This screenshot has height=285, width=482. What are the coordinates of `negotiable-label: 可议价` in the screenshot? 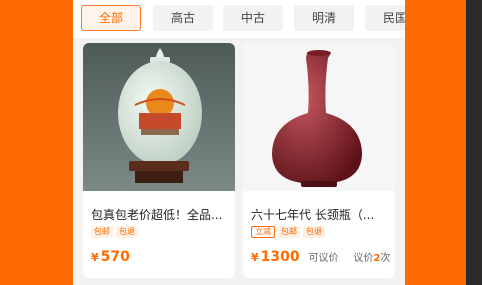 It's located at (323, 258).